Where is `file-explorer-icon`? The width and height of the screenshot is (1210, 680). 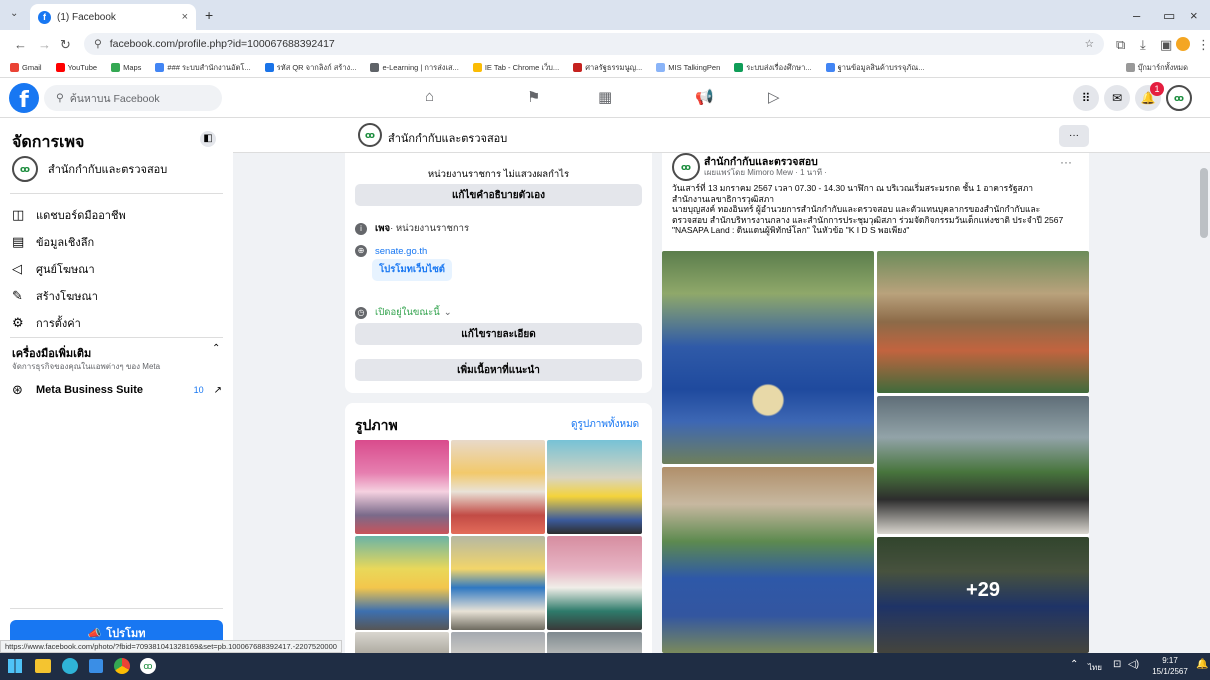 file-explorer-icon is located at coordinates (43, 666).